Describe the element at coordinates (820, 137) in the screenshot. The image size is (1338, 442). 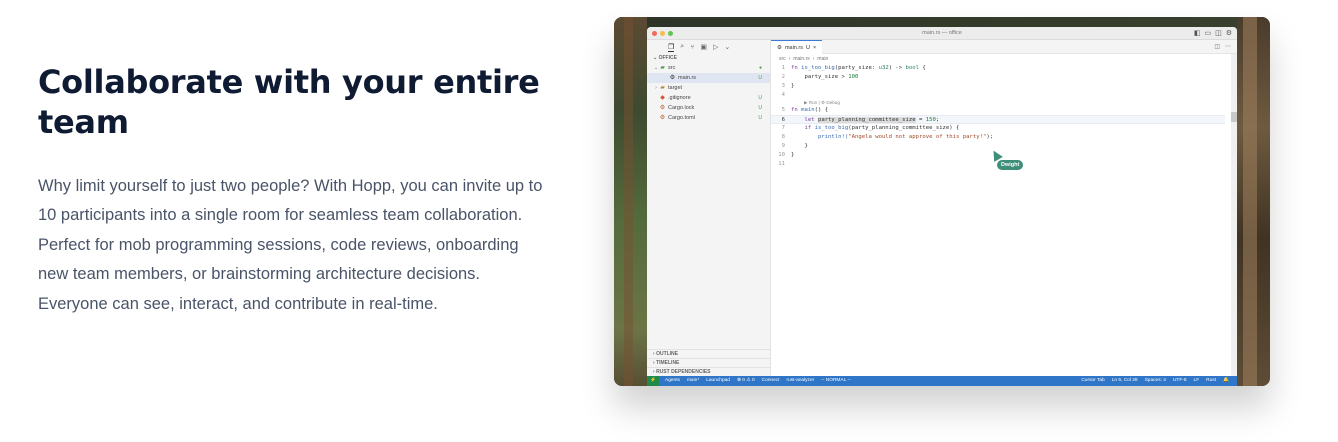
I see `code-token: println!(` at that location.